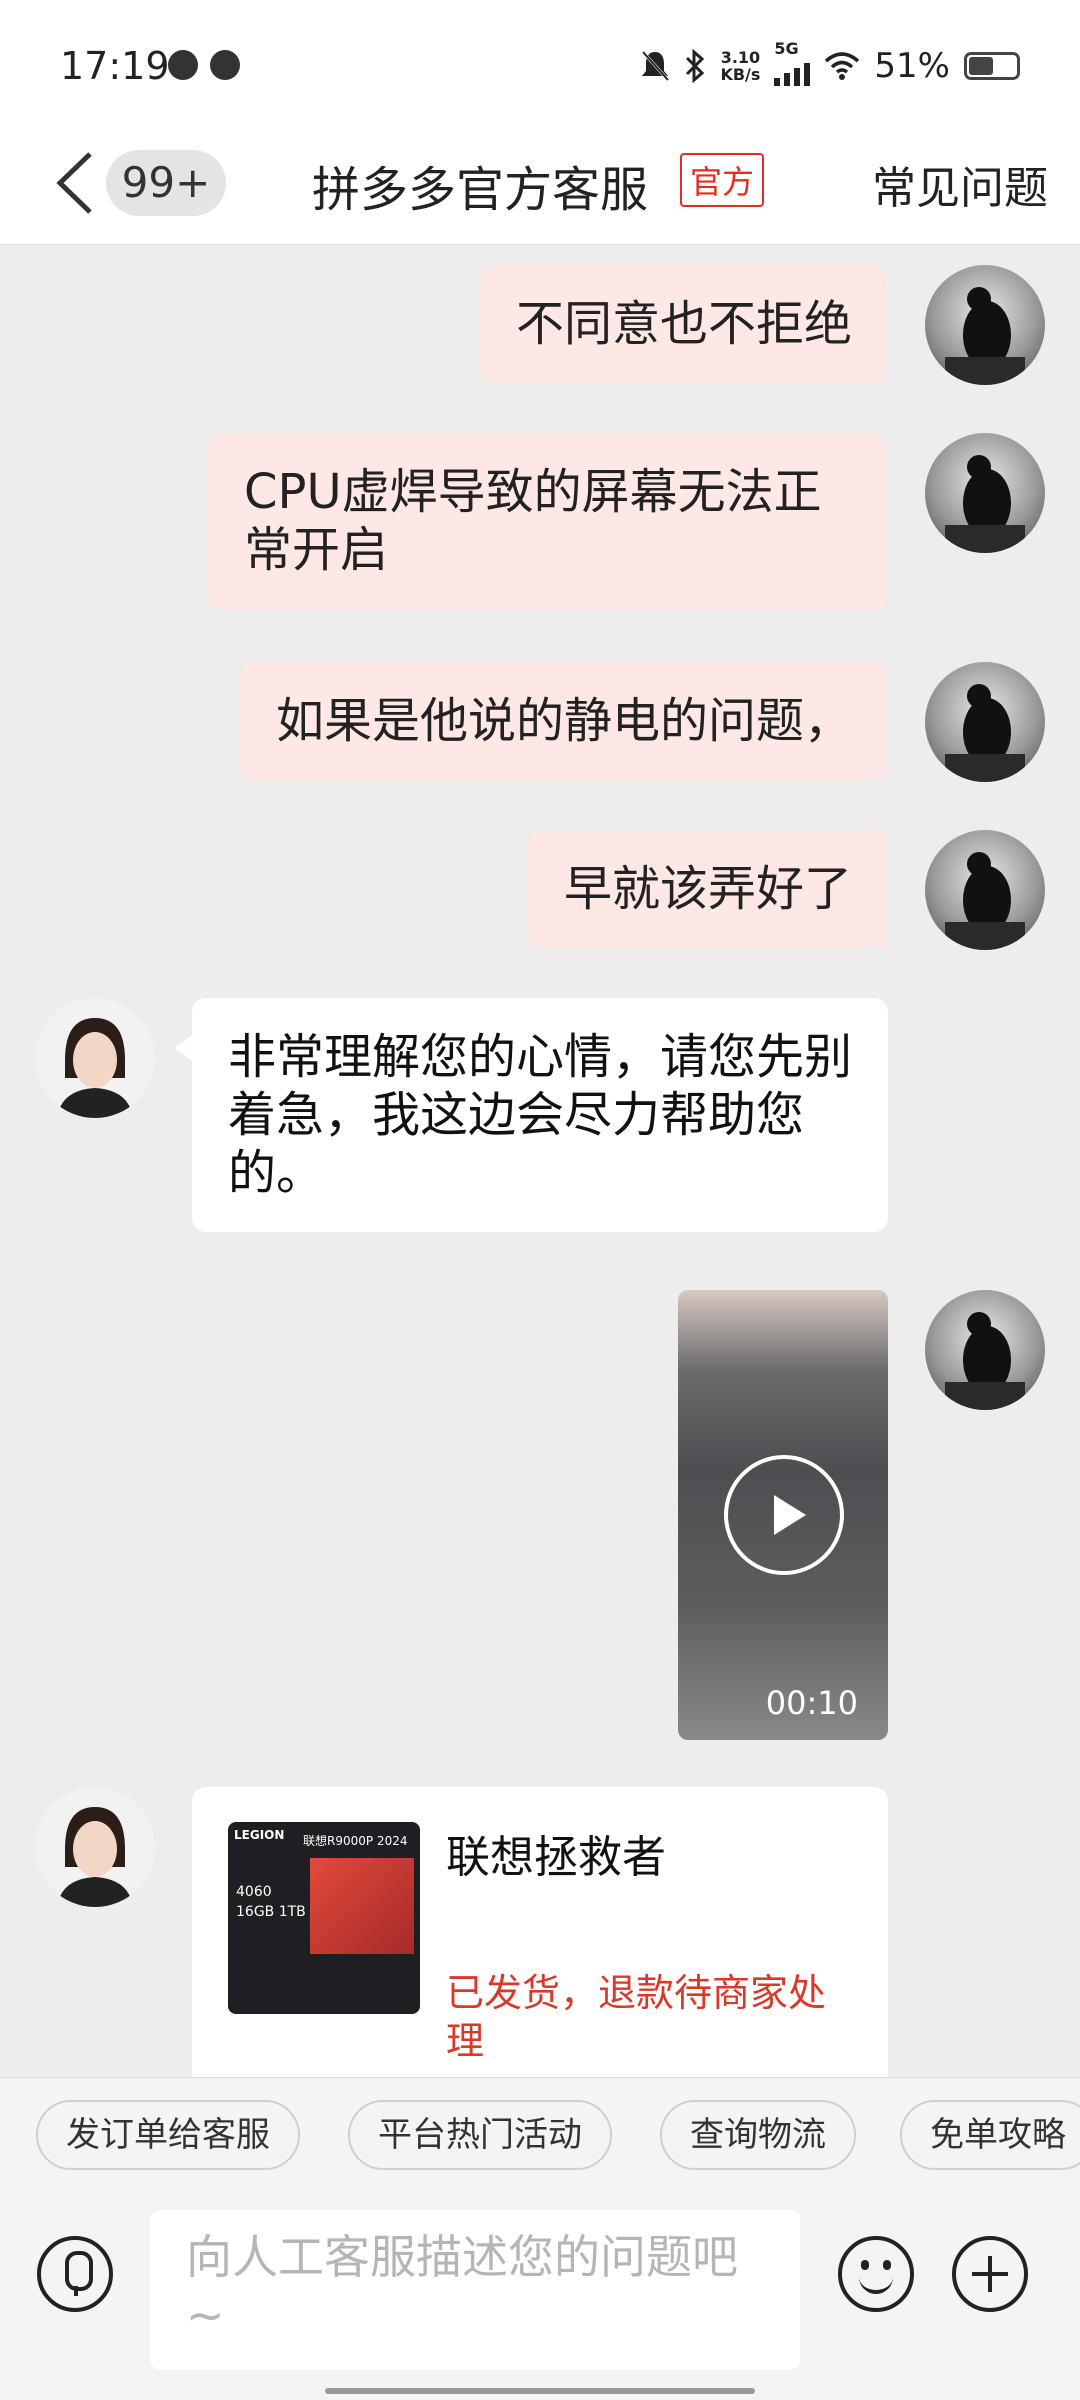 The image size is (1080, 2400). I want to click on page-title: 拼多多官方客服, so click(480, 190).